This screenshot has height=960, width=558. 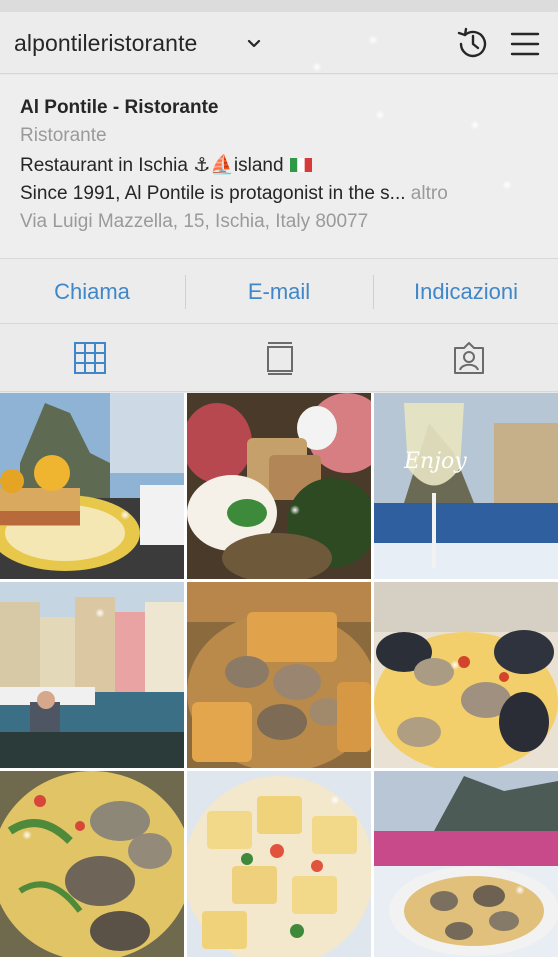 I want to click on contact-actions: Chiama E-mail Indicazioni, so click(x=279, y=291).